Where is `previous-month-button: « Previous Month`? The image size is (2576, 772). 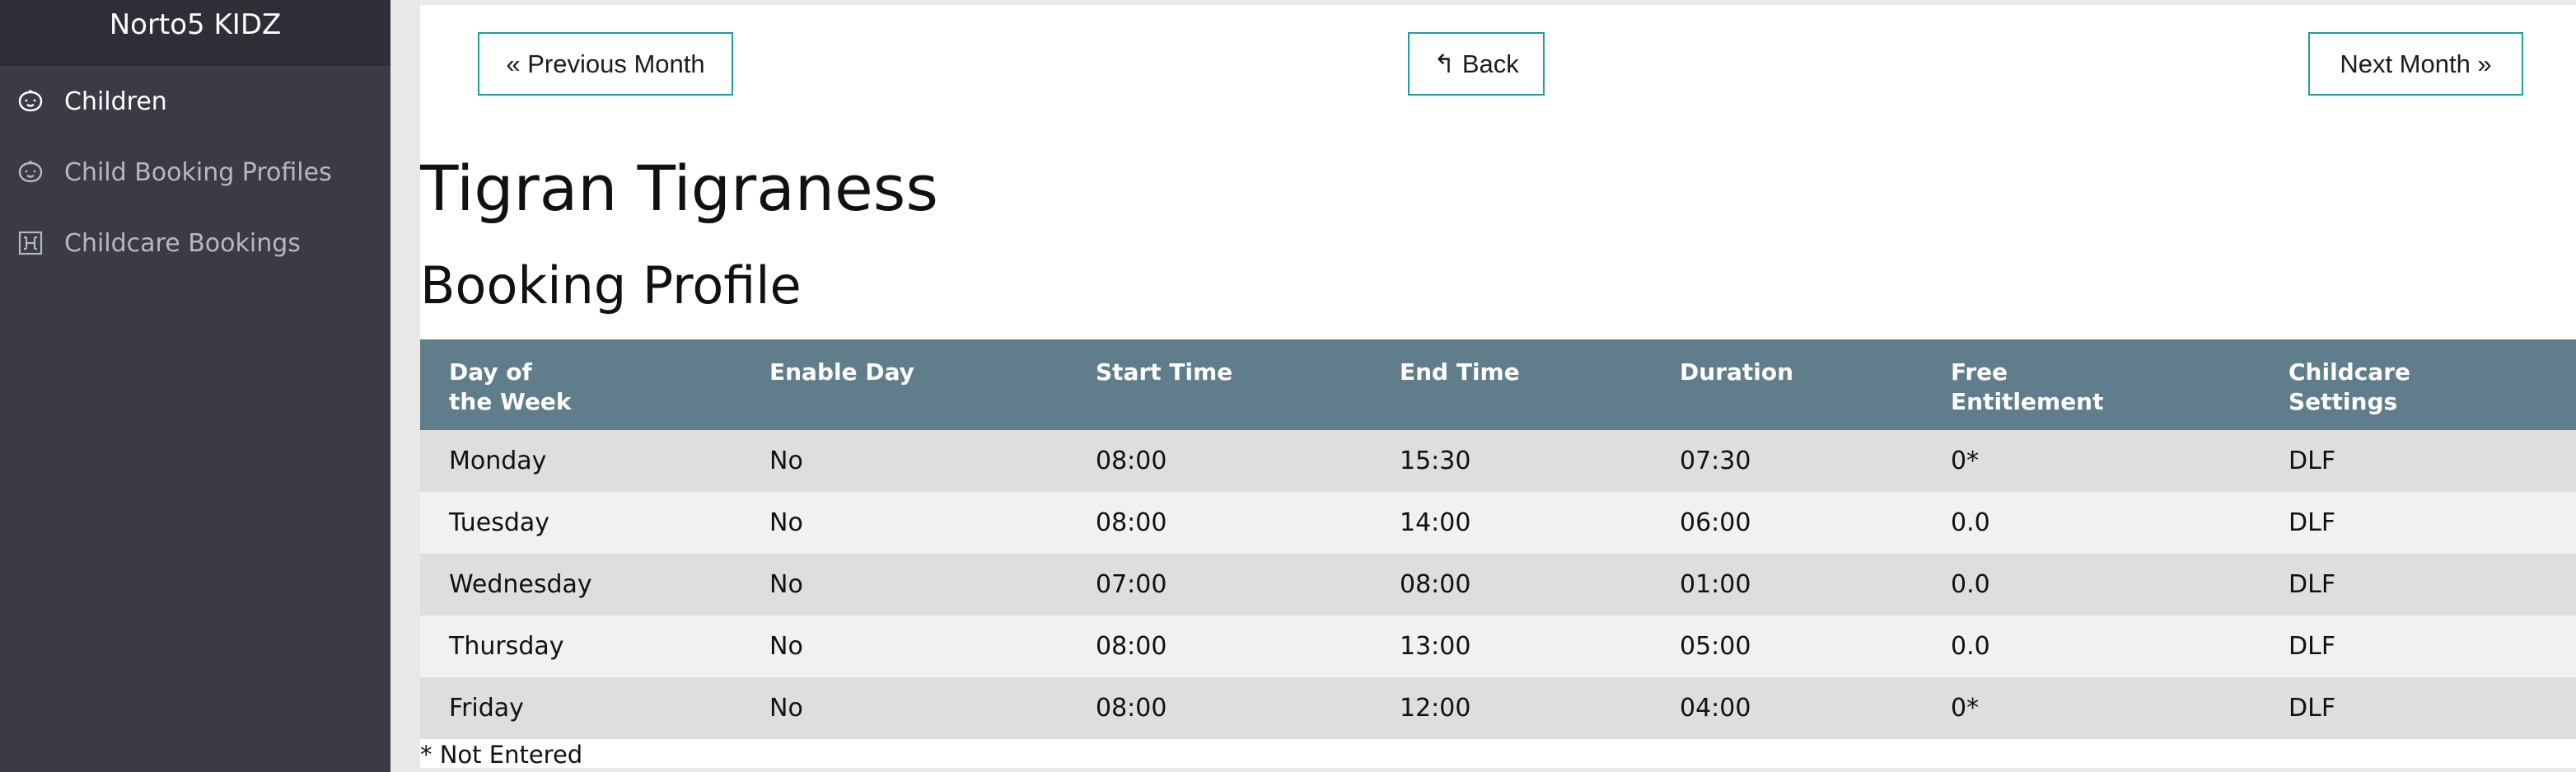 previous-month-button: « Previous Month is located at coordinates (605, 64).